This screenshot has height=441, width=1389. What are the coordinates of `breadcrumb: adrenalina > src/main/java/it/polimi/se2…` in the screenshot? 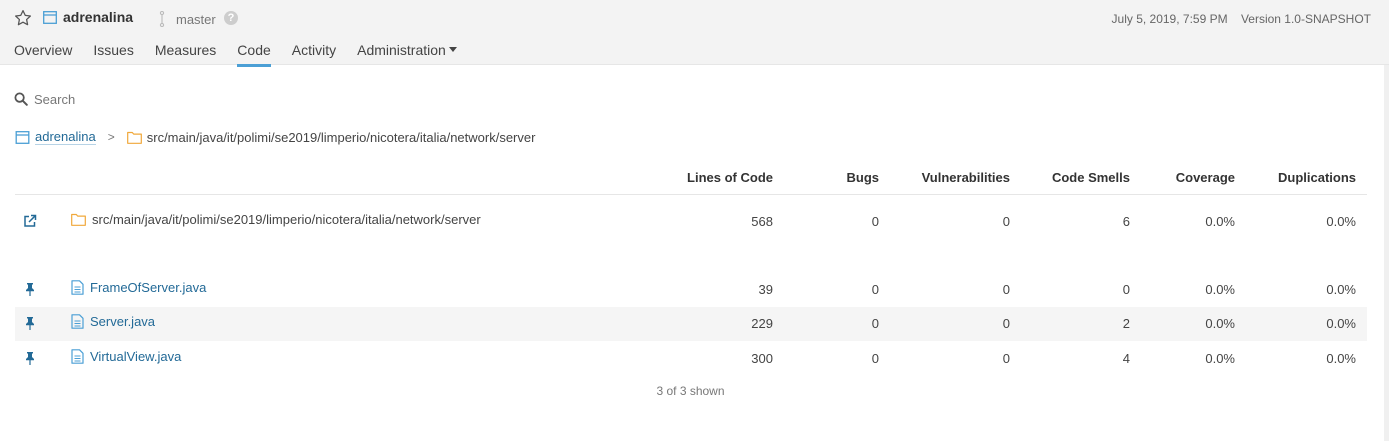 It's located at (275, 137).